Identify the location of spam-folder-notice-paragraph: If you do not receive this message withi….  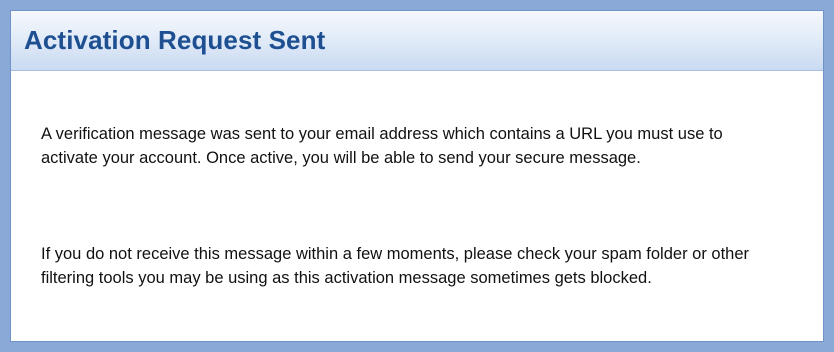
(395, 266).